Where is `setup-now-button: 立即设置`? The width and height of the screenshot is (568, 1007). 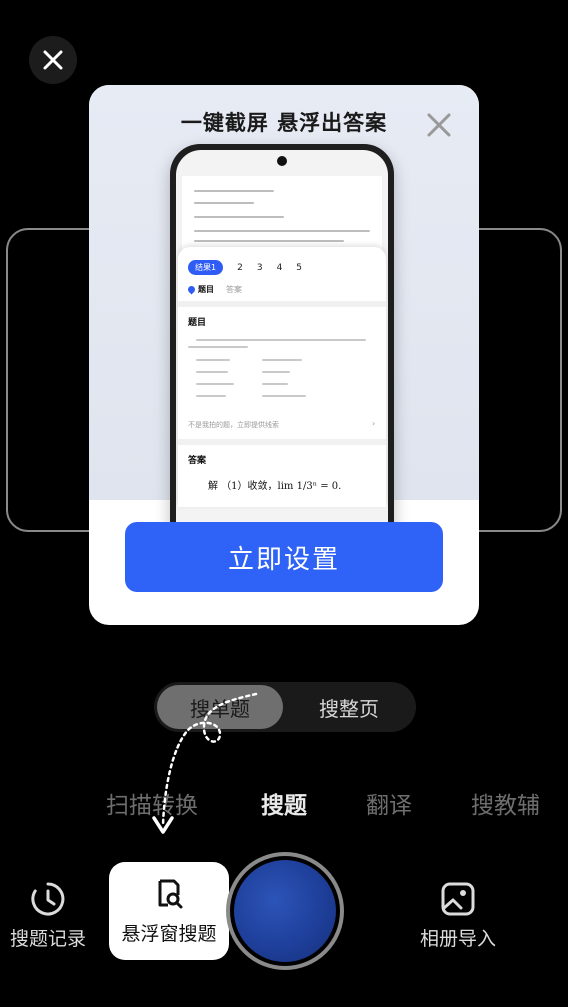
setup-now-button: 立即设置 is located at coordinates (284, 557).